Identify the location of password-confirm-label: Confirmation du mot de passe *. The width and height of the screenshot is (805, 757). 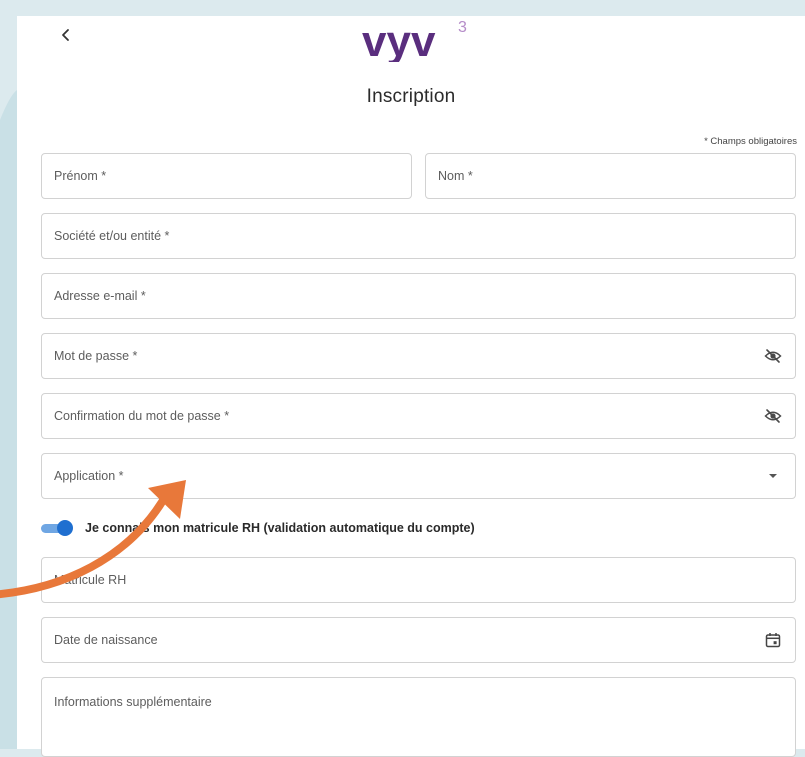
(142, 416).